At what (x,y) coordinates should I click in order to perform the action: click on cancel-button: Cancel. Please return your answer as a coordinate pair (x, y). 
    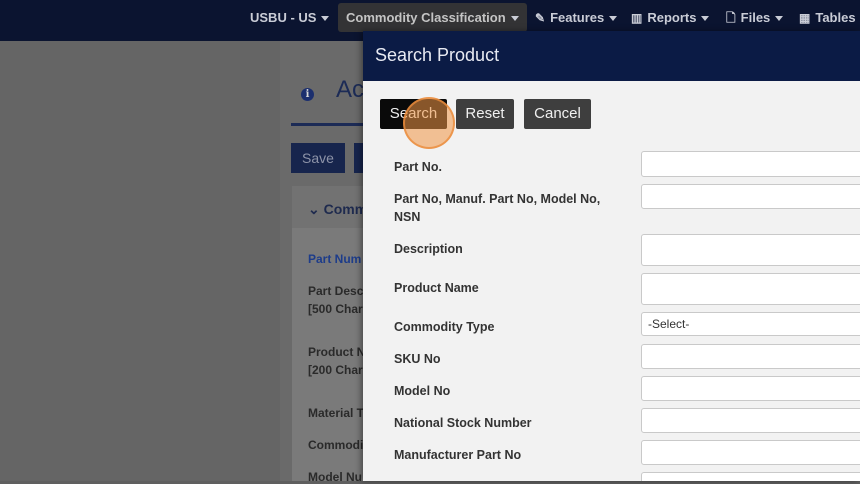
    Looking at the image, I should click on (557, 114).